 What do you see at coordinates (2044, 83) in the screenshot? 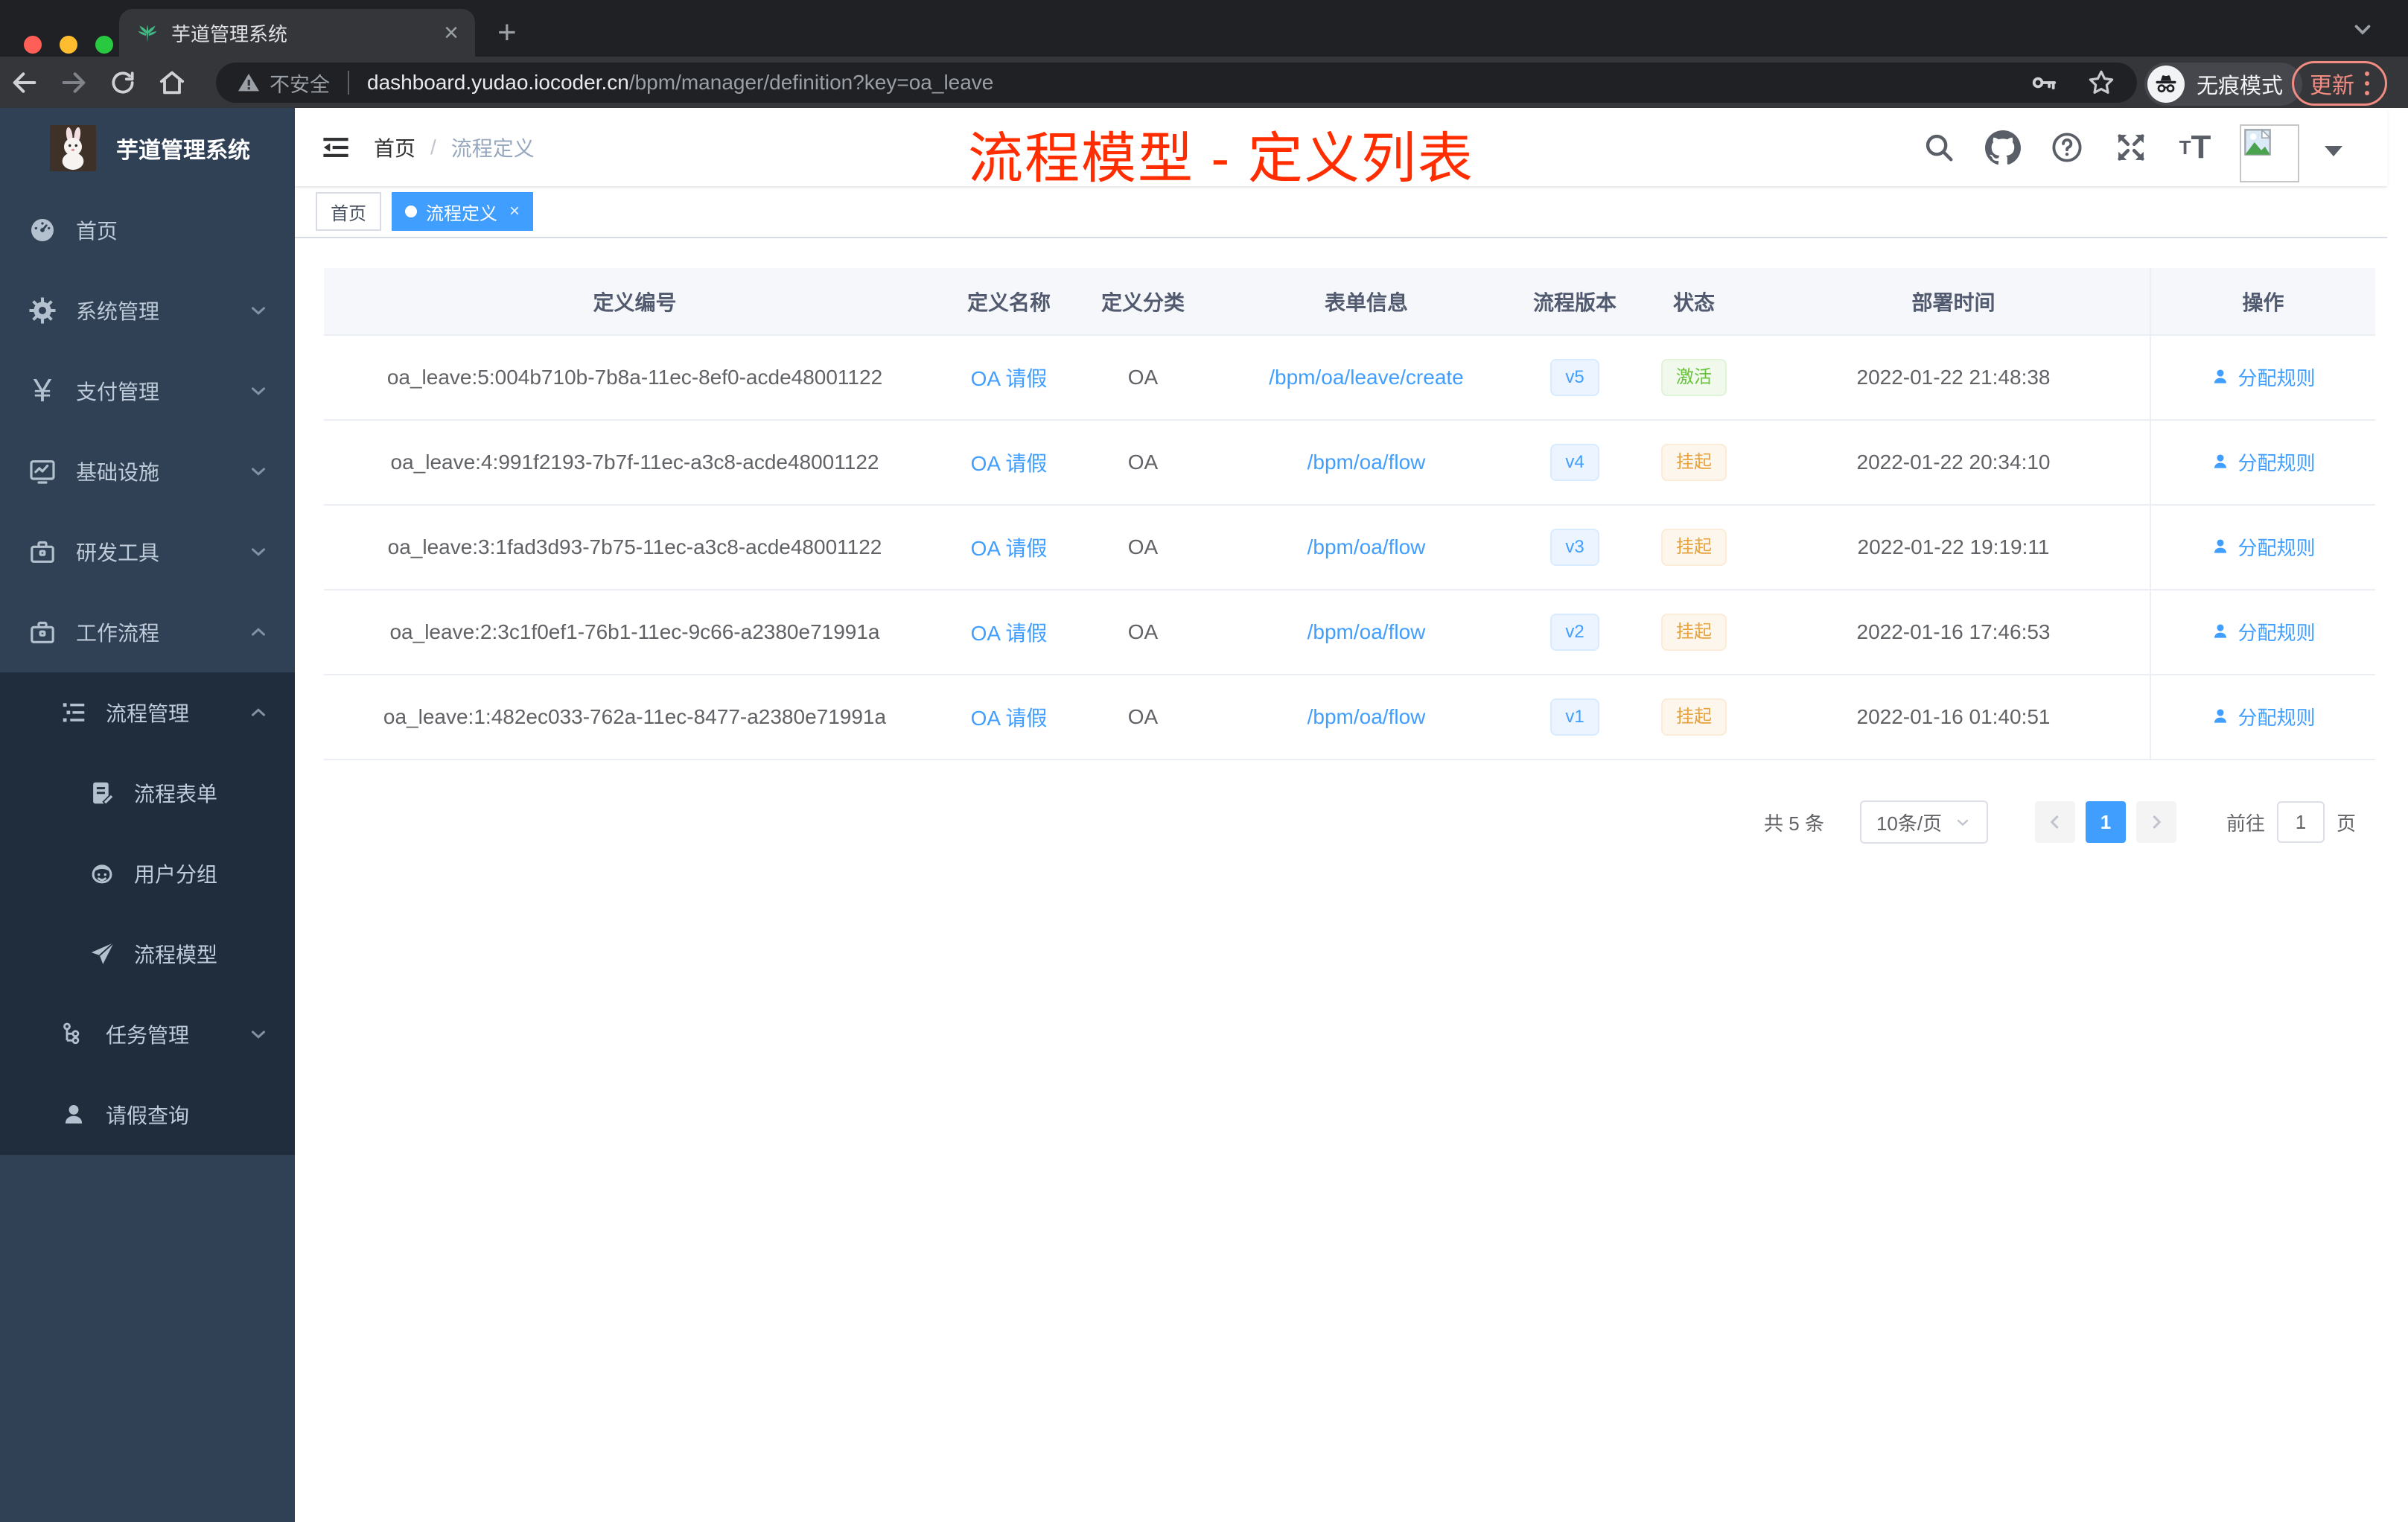
I see `password-key-icon` at bounding box center [2044, 83].